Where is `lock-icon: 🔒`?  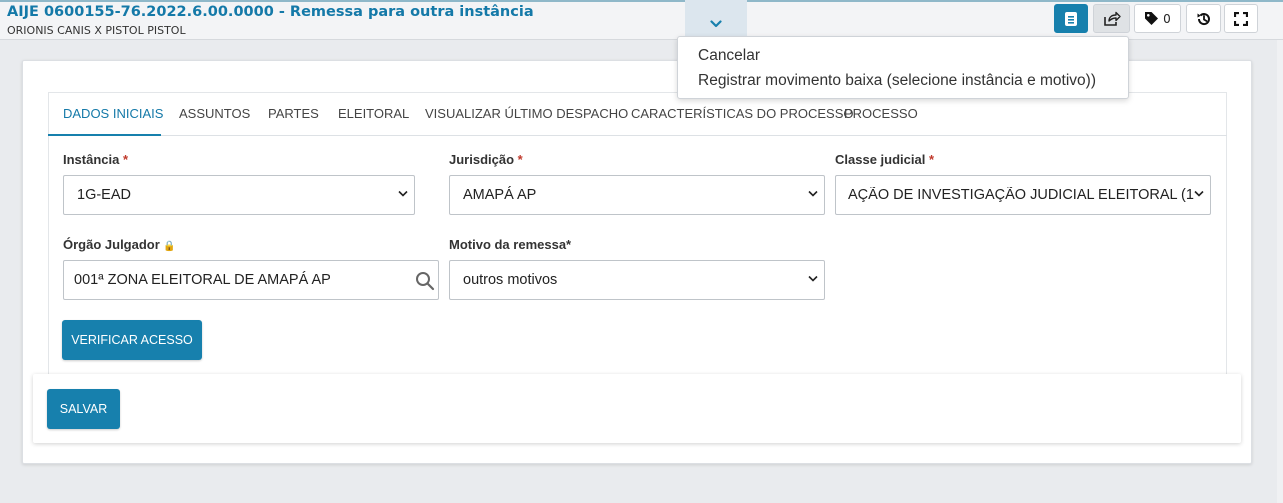 lock-icon: 🔒 is located at coordinates (169, 246).